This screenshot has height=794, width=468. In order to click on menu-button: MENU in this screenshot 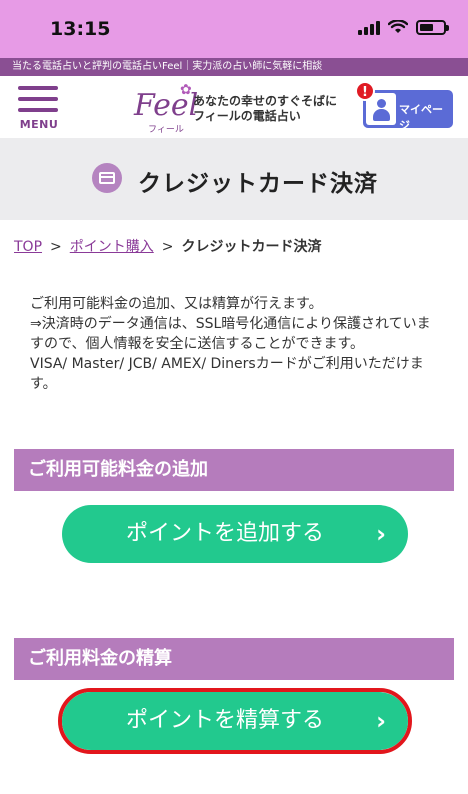, I will do `click(39, 109)`.